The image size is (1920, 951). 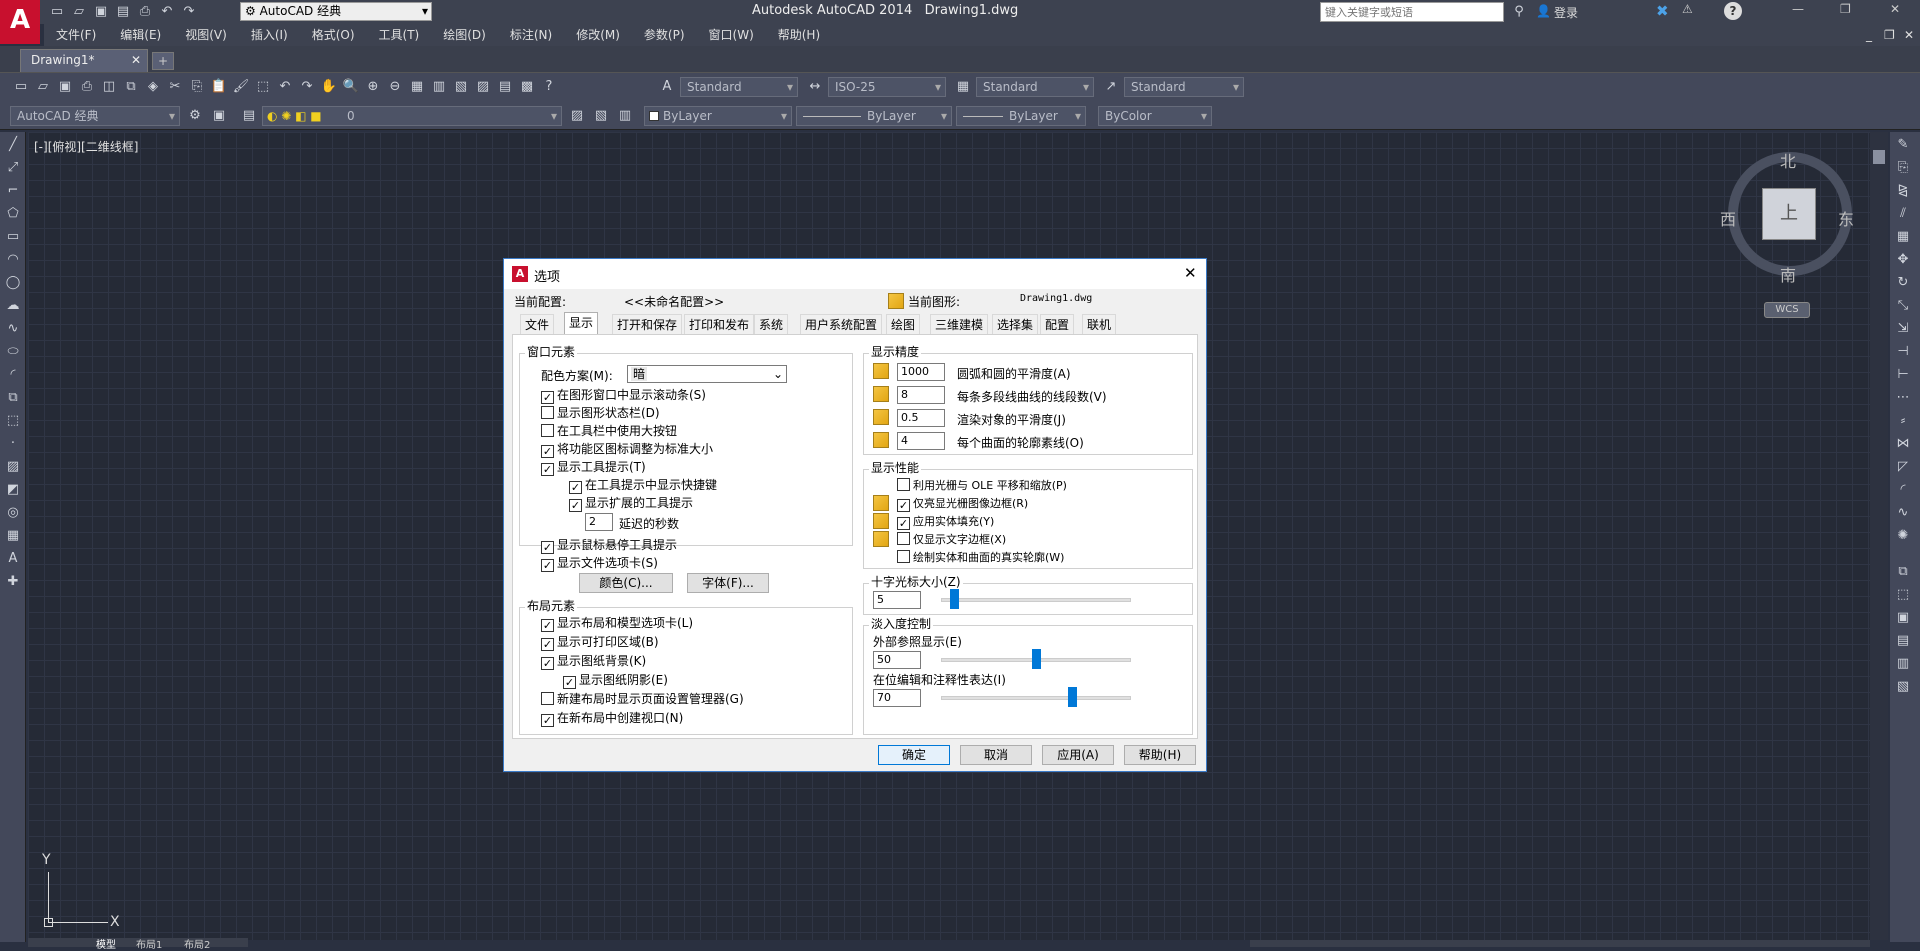 I want to click on paste-icon: 📋, so click(x=219, y=87).